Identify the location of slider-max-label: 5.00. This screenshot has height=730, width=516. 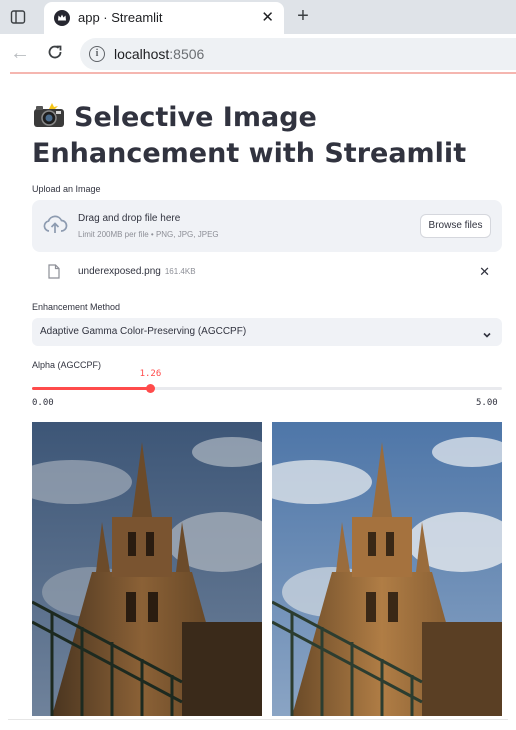
(487, 403).